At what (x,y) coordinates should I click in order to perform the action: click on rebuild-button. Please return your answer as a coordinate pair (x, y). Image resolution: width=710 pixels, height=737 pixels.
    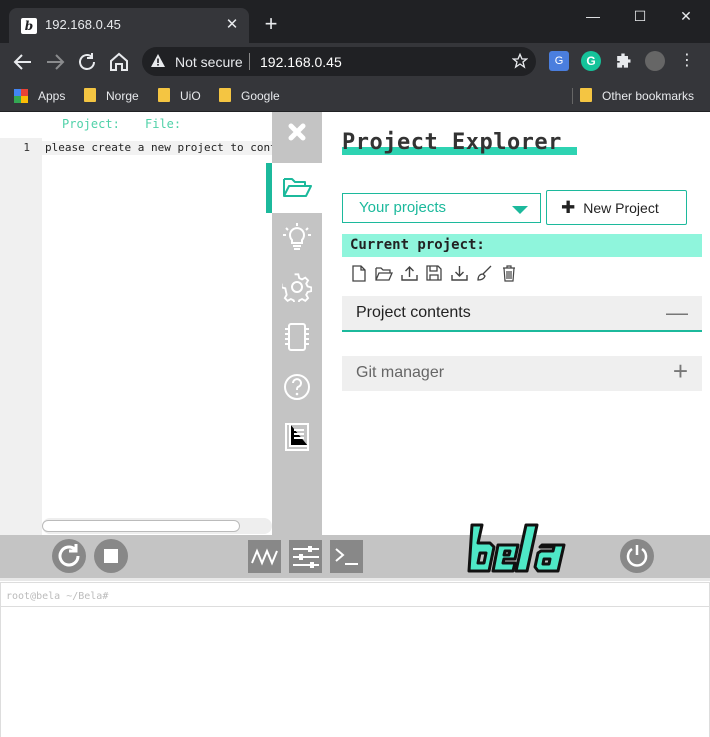
    Looking at the image, I should click on (69, 556).